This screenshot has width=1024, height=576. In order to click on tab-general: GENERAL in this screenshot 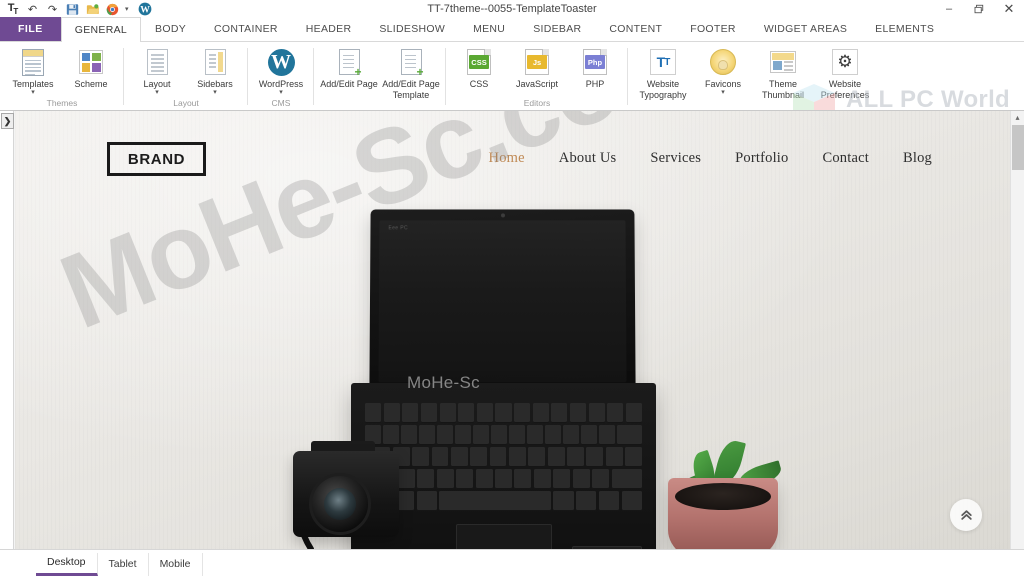, I will do `click(101, 29)`.